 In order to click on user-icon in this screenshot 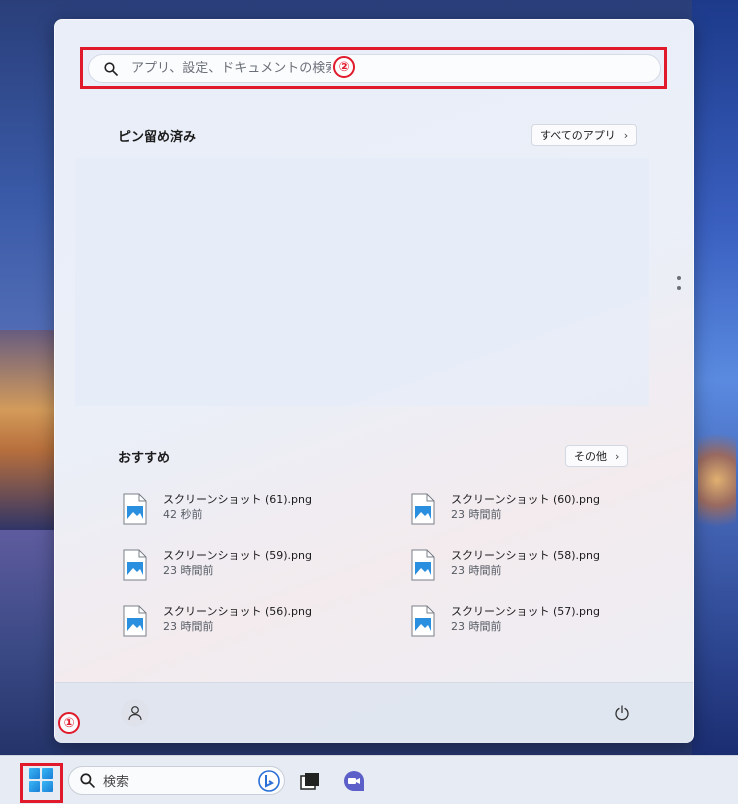, I will do `click(135, 713)`.